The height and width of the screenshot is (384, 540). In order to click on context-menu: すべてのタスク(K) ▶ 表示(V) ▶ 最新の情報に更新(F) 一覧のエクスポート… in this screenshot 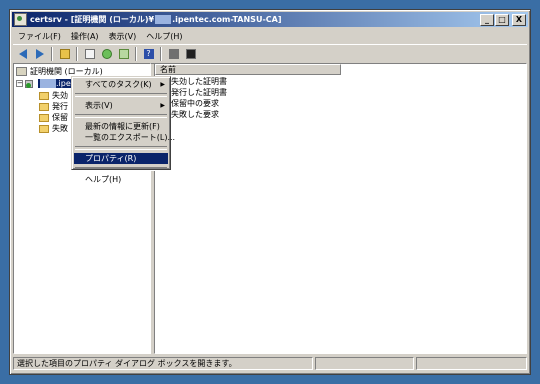, I will do `click(123, 130)`.